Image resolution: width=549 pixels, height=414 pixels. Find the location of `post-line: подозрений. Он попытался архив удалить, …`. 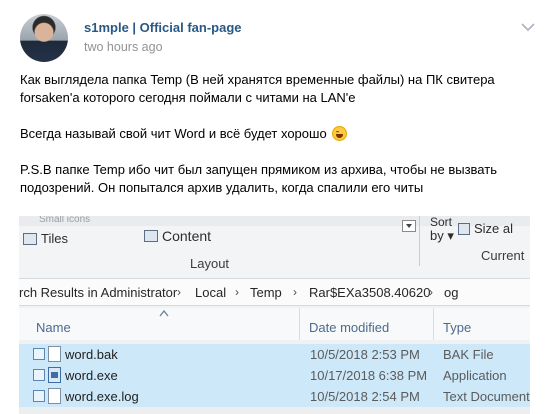

post-line: подозрений. Он попытался архив удалить, … is located at coordinates (222, 187).